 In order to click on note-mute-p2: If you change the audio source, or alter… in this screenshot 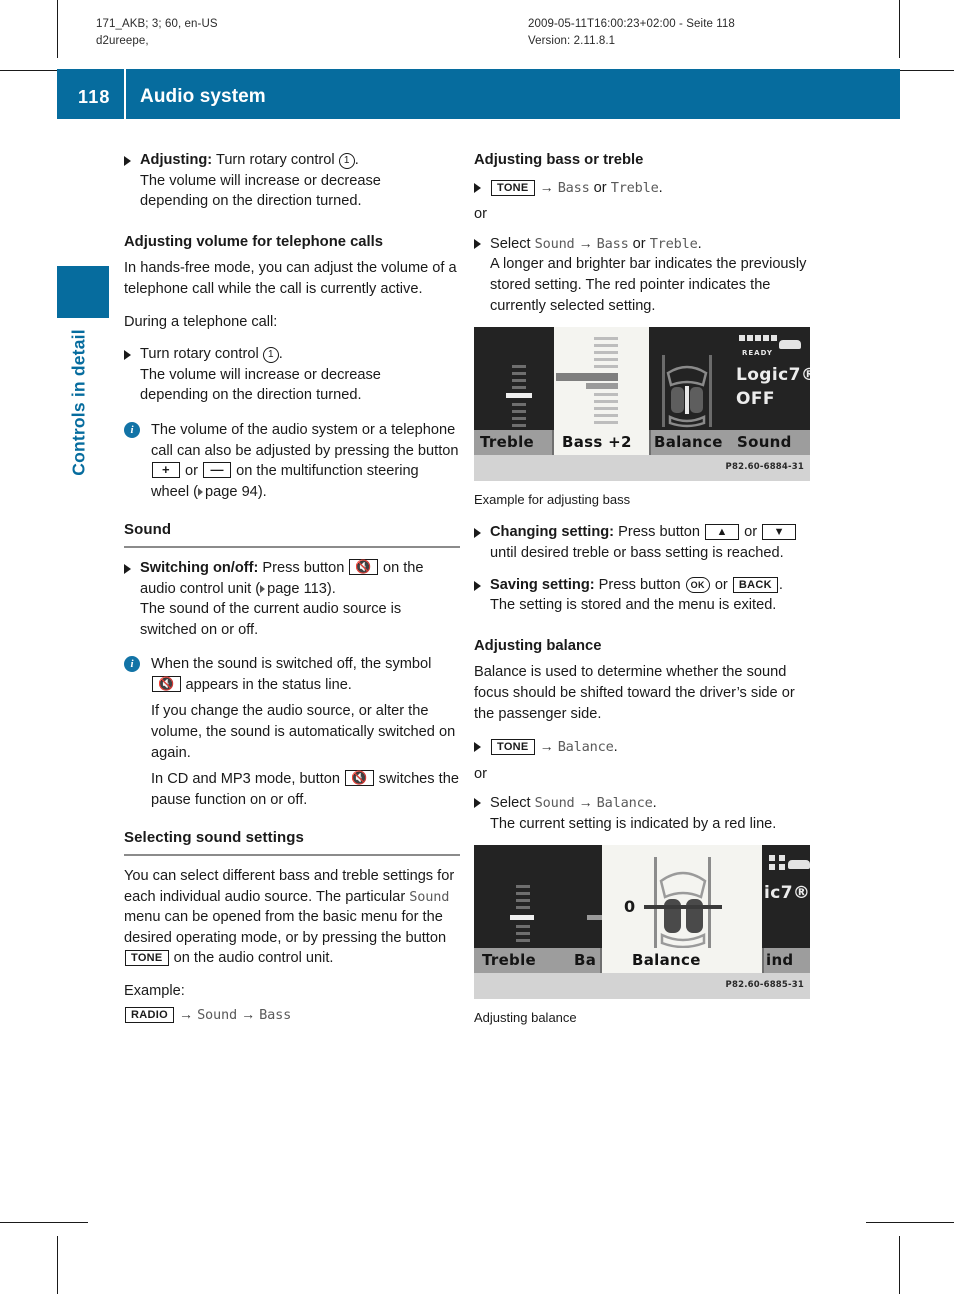, I will do `click(303, 732)`.